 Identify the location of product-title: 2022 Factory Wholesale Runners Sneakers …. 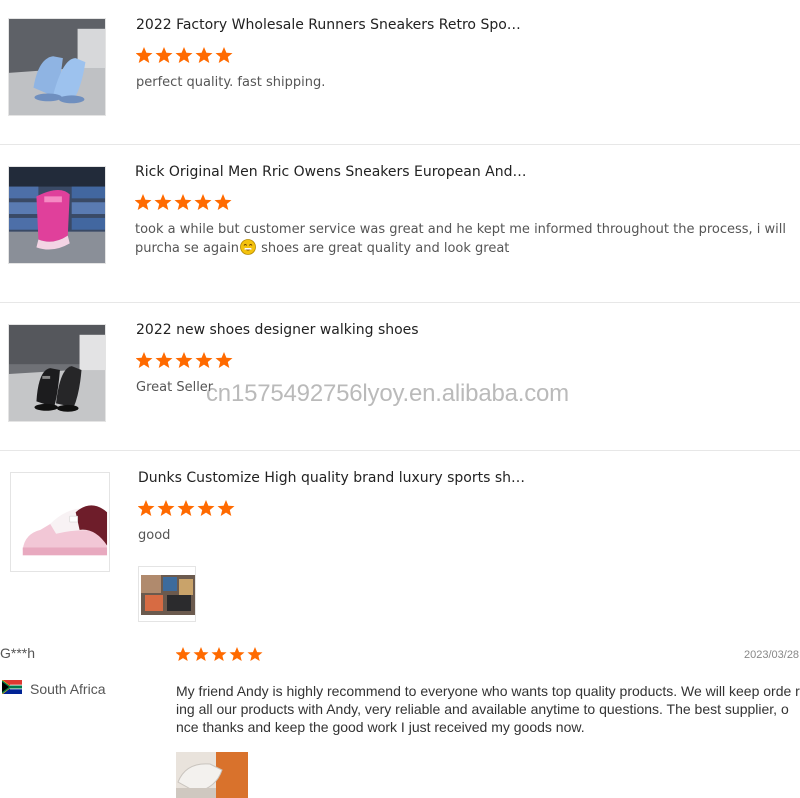
(328, 25).